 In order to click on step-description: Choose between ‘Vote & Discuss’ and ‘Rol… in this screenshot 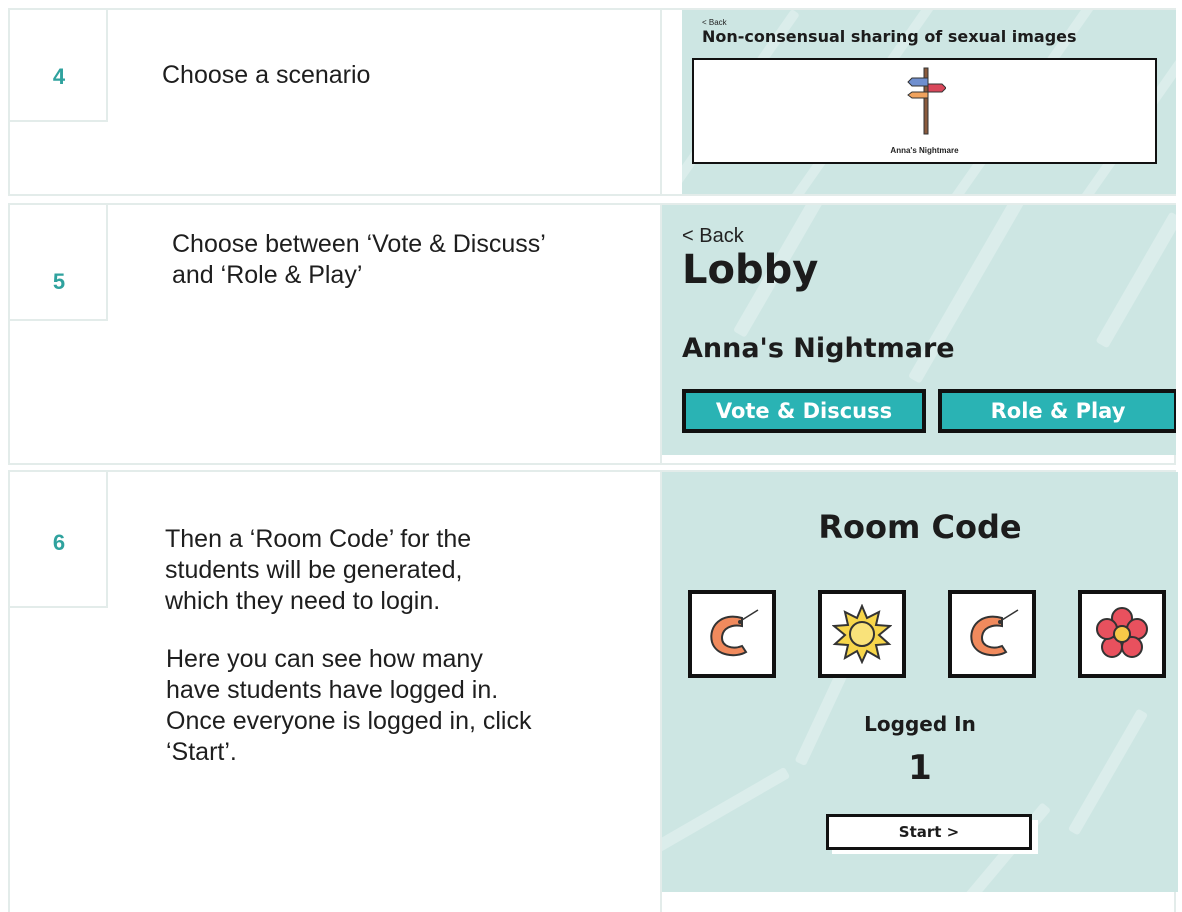, I will do `click(358, 259)`.